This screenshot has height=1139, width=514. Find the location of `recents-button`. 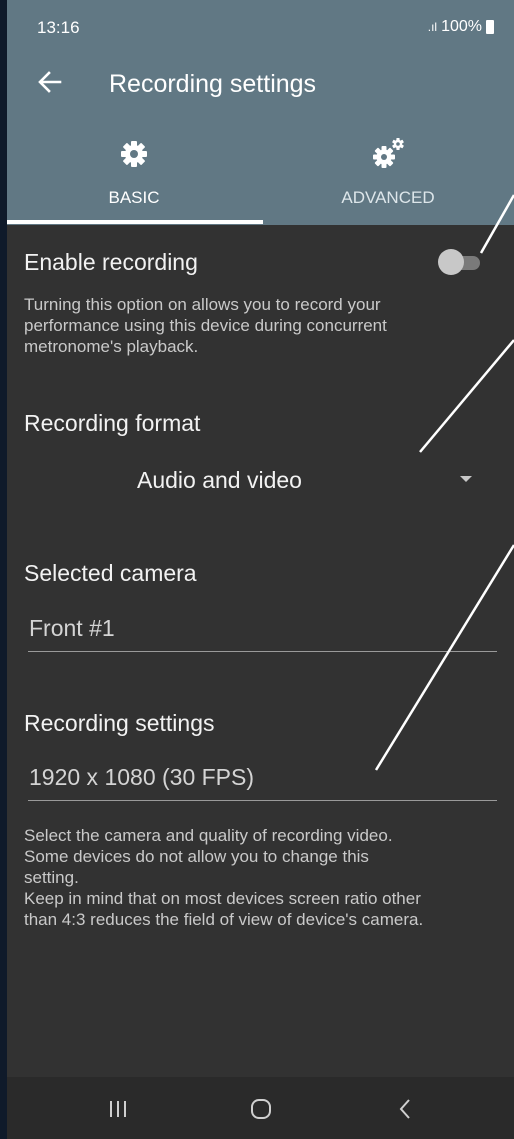

recents-button is located at coordinates (118, 1109).